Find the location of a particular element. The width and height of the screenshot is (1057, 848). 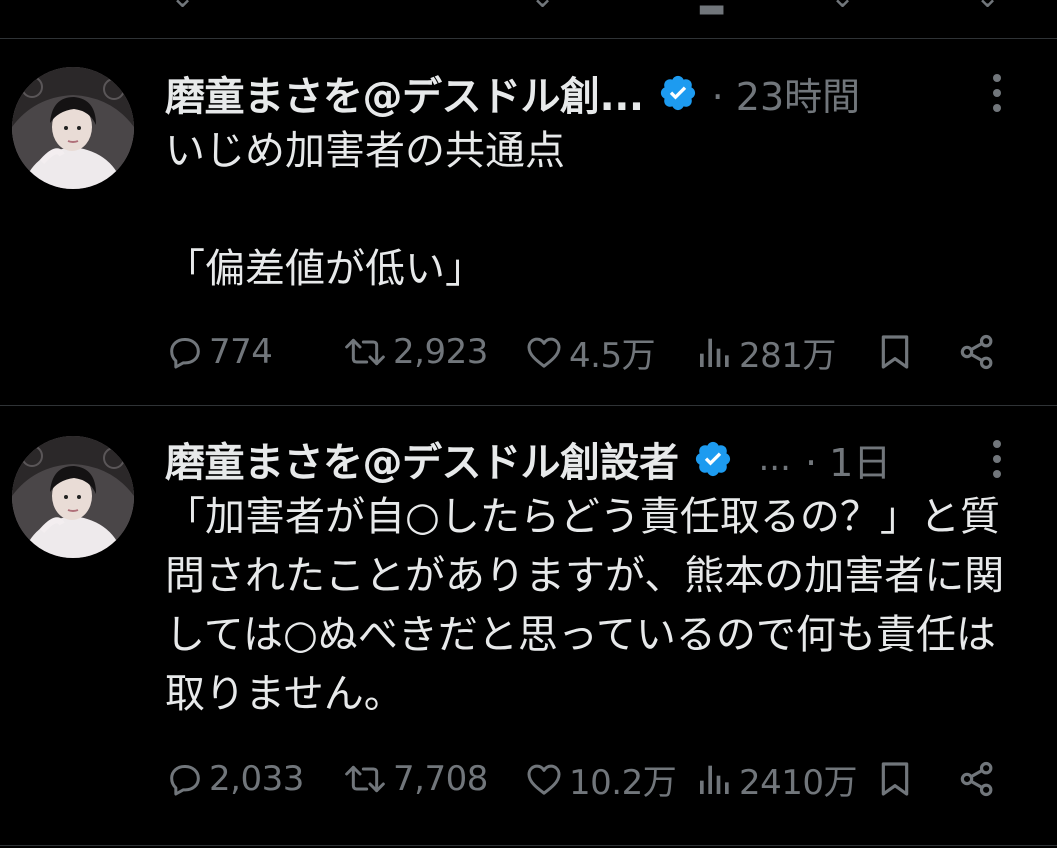

reply-count: 2,033 is located at coordinates (256, 779).